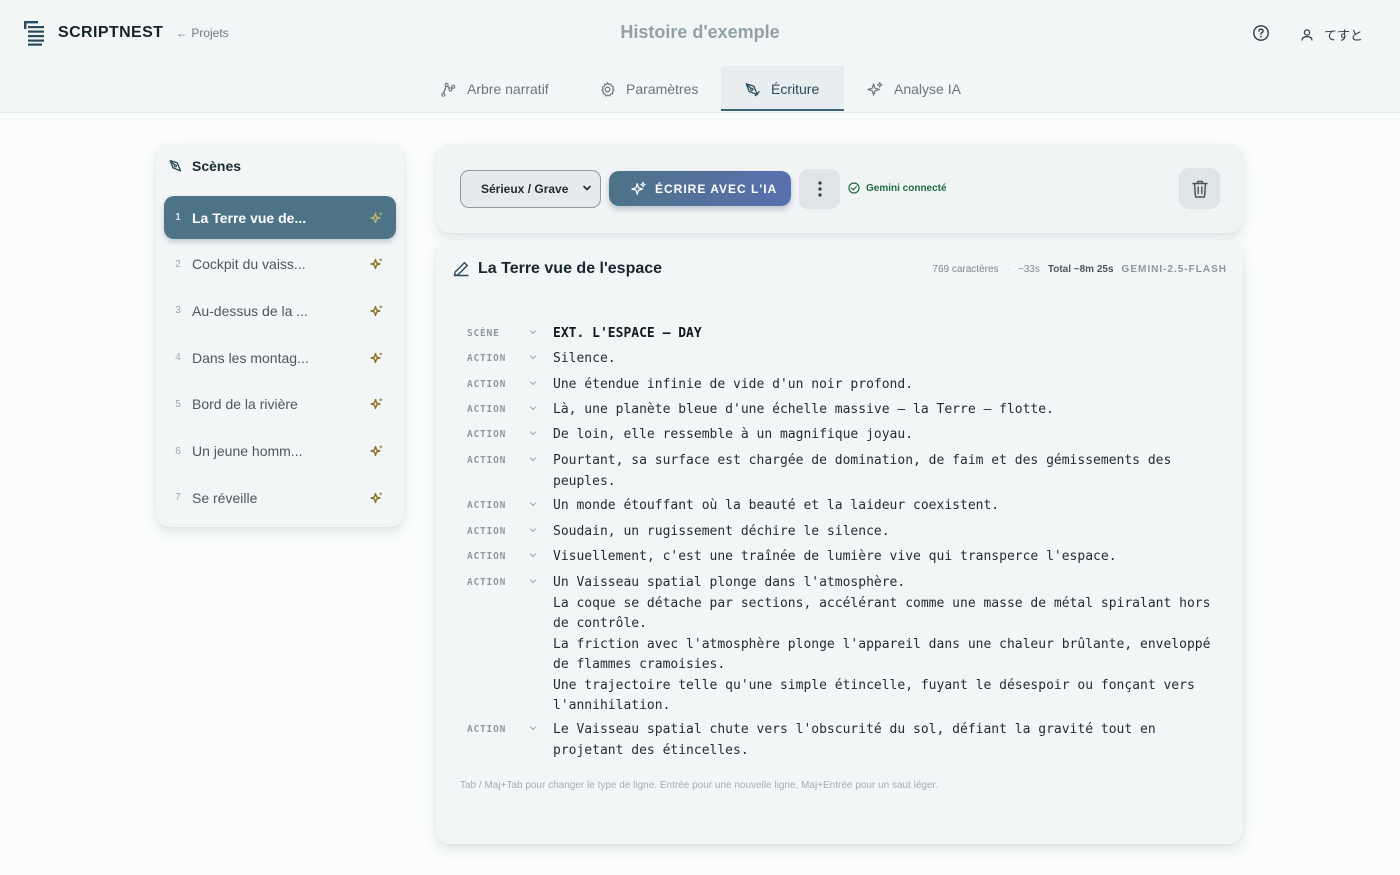 Image resolution: width=1400 pixels, height=875 pixels. What do you see at coordinates (890, 359) in the screenshot?
I see `line-text: Silence.` at bounding box center [890, 359].